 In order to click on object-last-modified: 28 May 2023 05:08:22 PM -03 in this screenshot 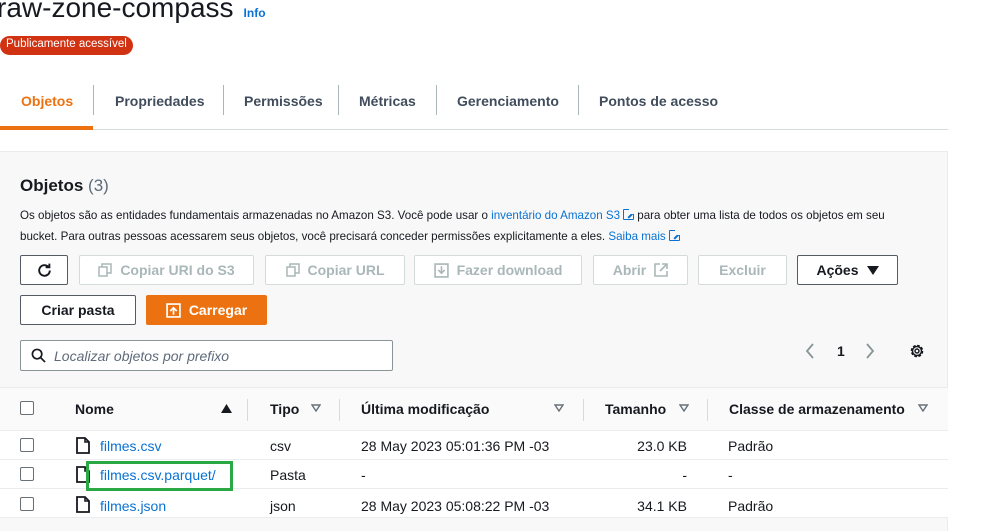, I will do `click(455, 506)`.